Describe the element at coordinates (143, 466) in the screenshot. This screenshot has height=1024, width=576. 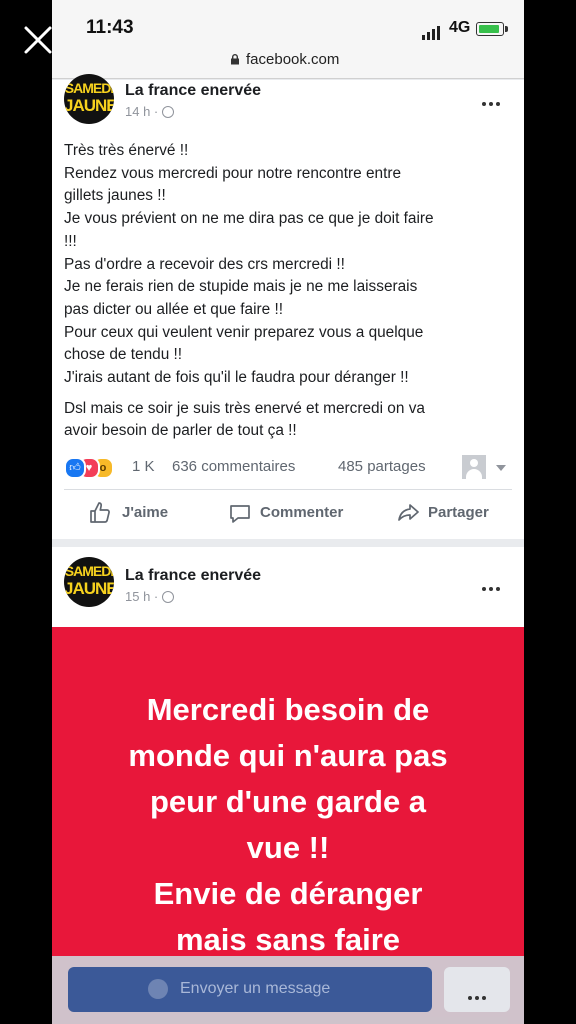
I see `reactions-count: 1 K` at that location.